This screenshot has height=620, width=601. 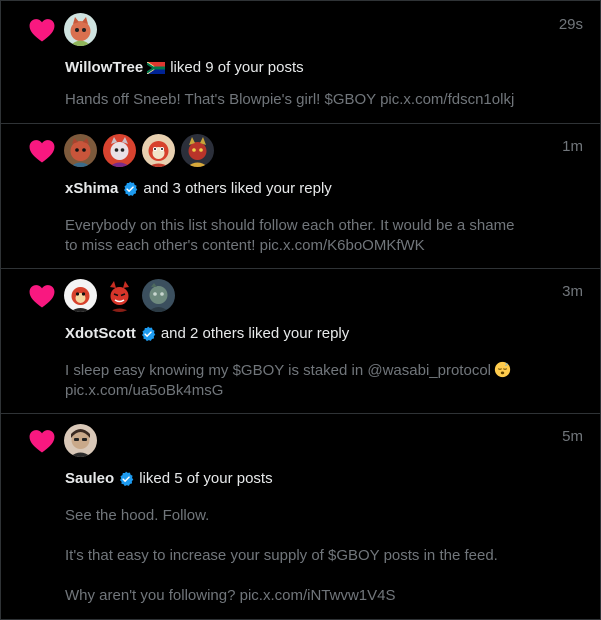 What do you see at coordinates (206, 478) in the screenshot?
I see `action-text: liked 5 of your posts` at bounding box center [206, 478].